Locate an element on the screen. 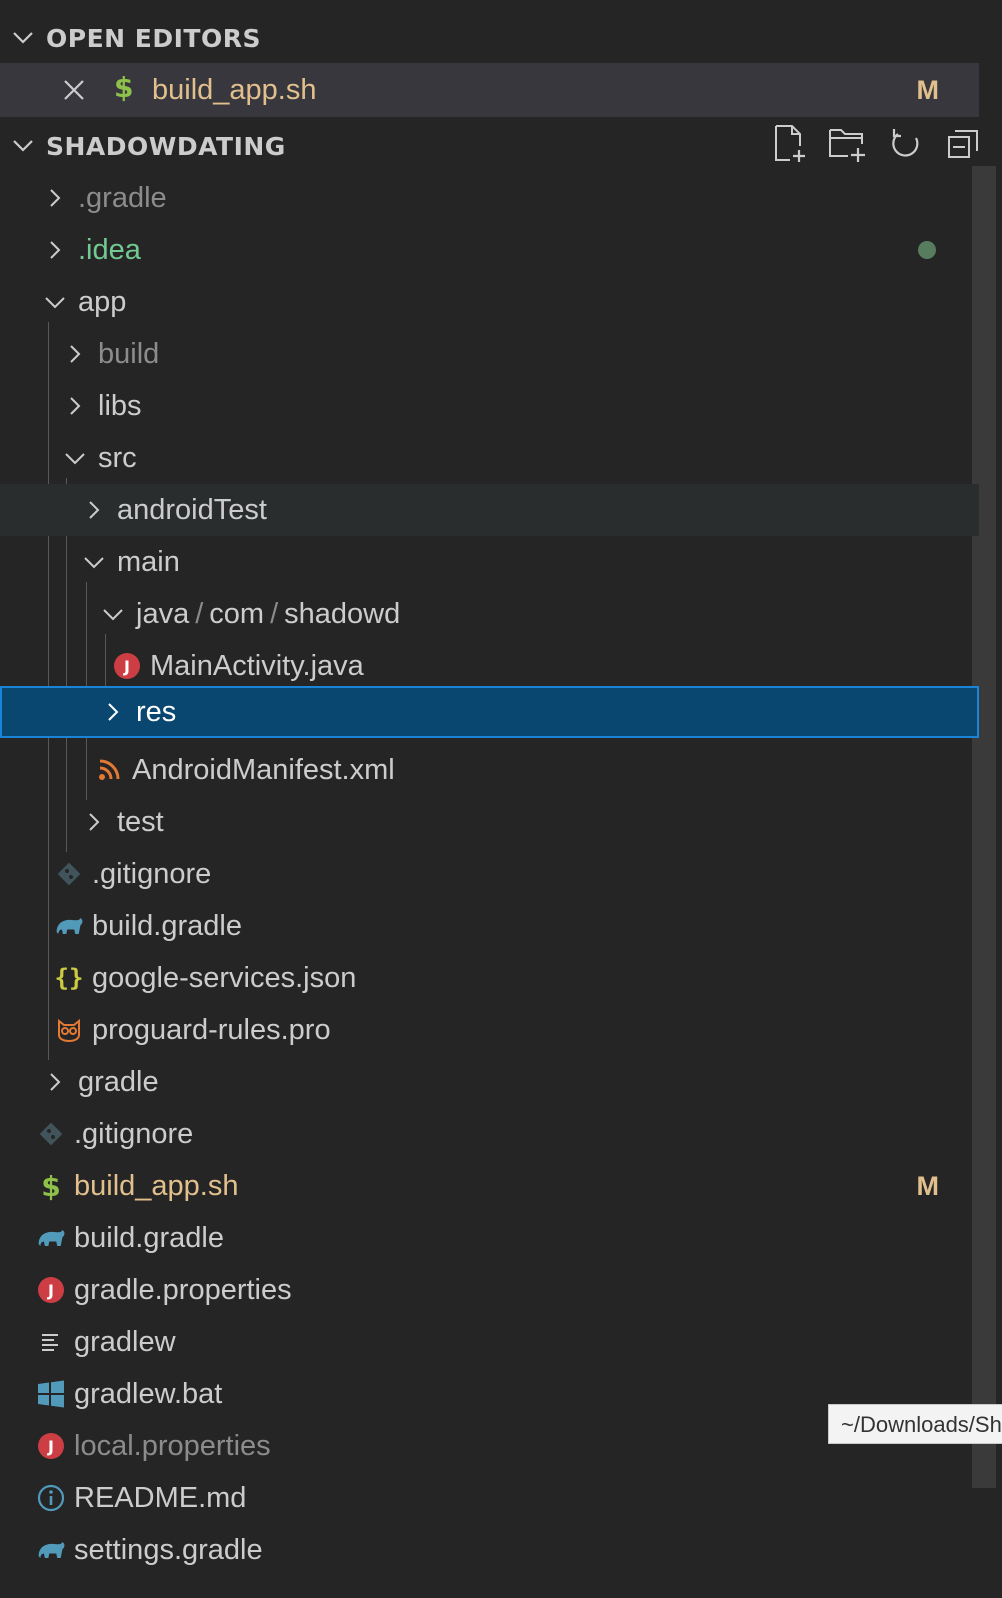  tree-item-app-folder: app is located at coordinates (489, 302).